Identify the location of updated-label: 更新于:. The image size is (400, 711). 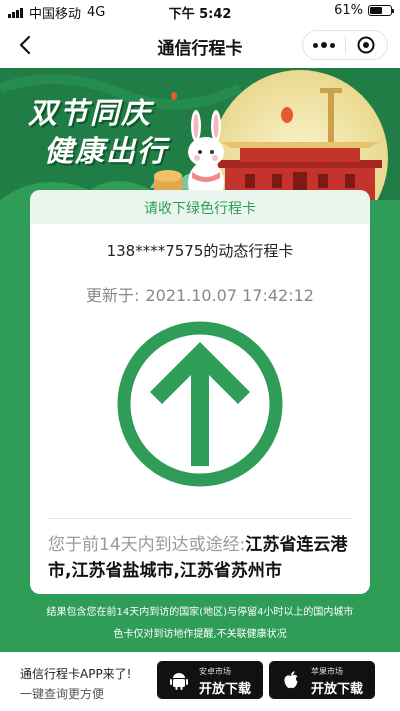
(113, 295).